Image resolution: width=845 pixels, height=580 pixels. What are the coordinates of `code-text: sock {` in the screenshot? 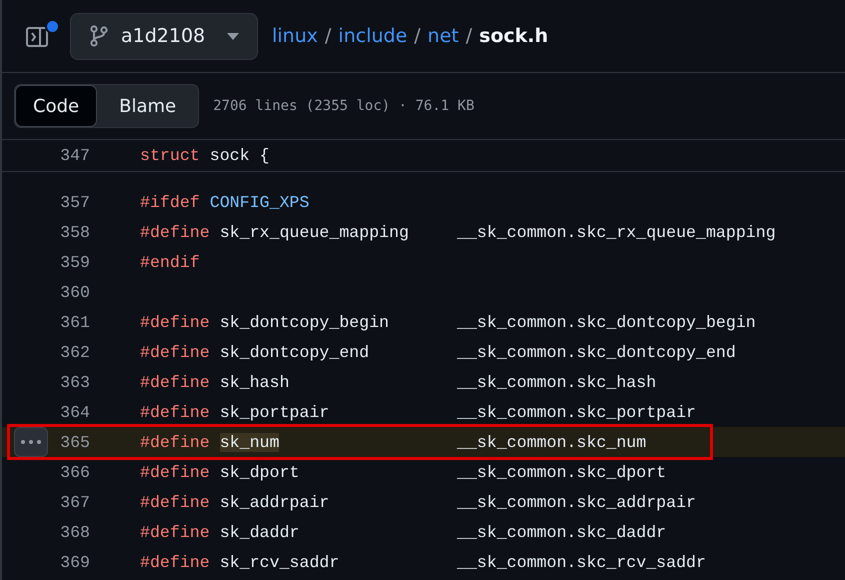 It's located at (240, 155).